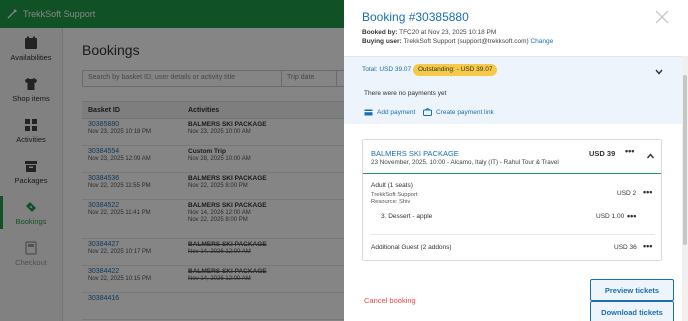 Image resolution: width=688 pixels, height=321 pixels. I want to click on chevron-down-icon, so click(659, 69).